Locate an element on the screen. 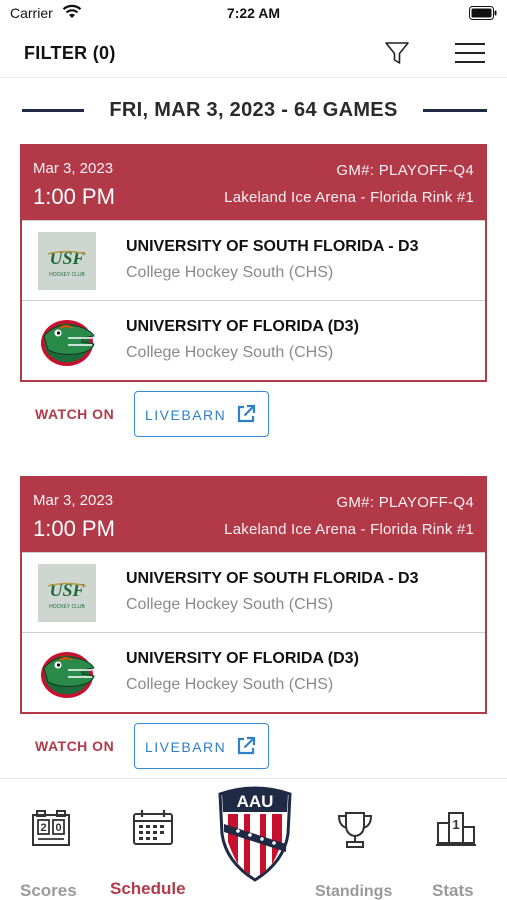  tab-scores: 2 0 Scores is located at coordinates (51, 839).